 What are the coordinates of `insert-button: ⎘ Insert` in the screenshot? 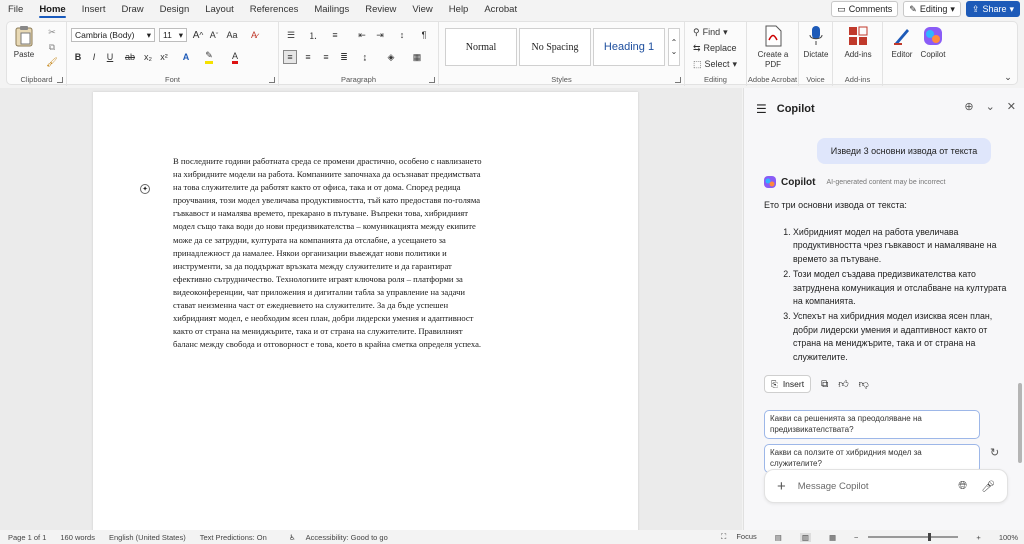 It's located at (788, 384).